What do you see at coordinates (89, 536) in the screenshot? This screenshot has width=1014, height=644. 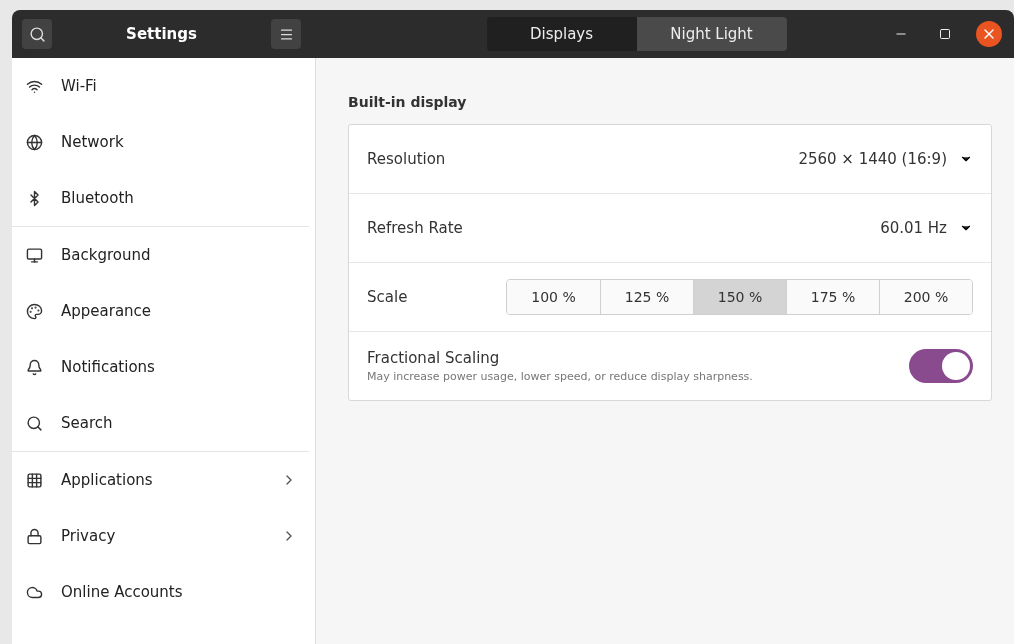 I see `item-label: Privacy` at bounding box center [89, 536].